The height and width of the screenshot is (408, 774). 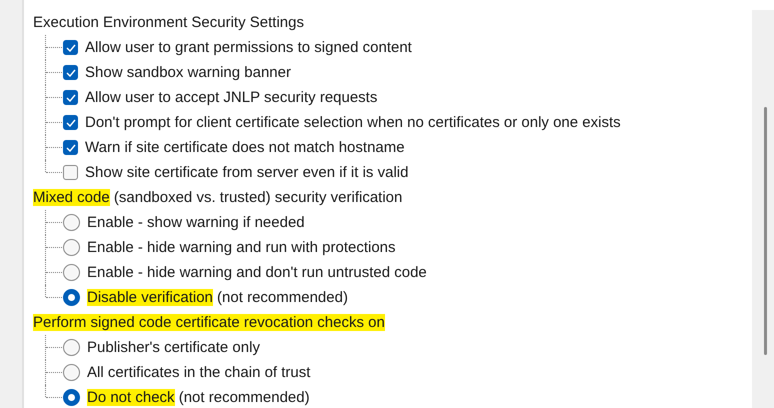 I want to click on option-label: All certificates in the chain of trust, so click(x=198, y=372).